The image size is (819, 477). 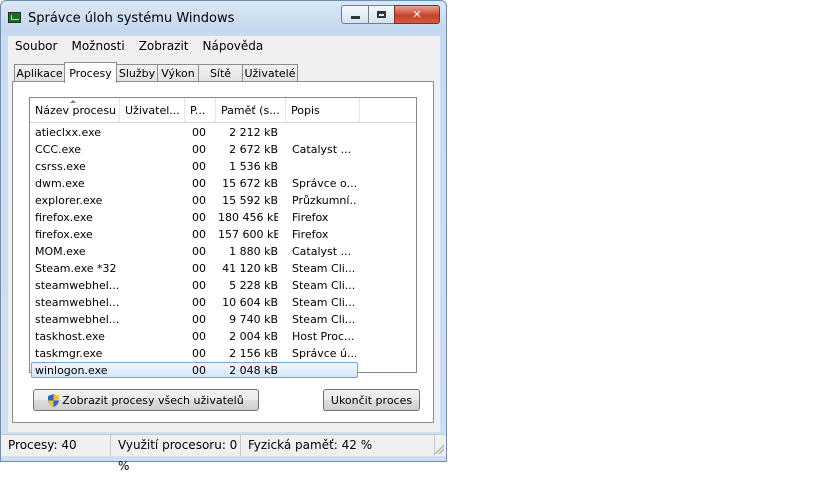 What do you see at coordinates (253, 319) in the screenshot?
I see `memory-cell: 9 740 kB` at bounding box center [253, 319].